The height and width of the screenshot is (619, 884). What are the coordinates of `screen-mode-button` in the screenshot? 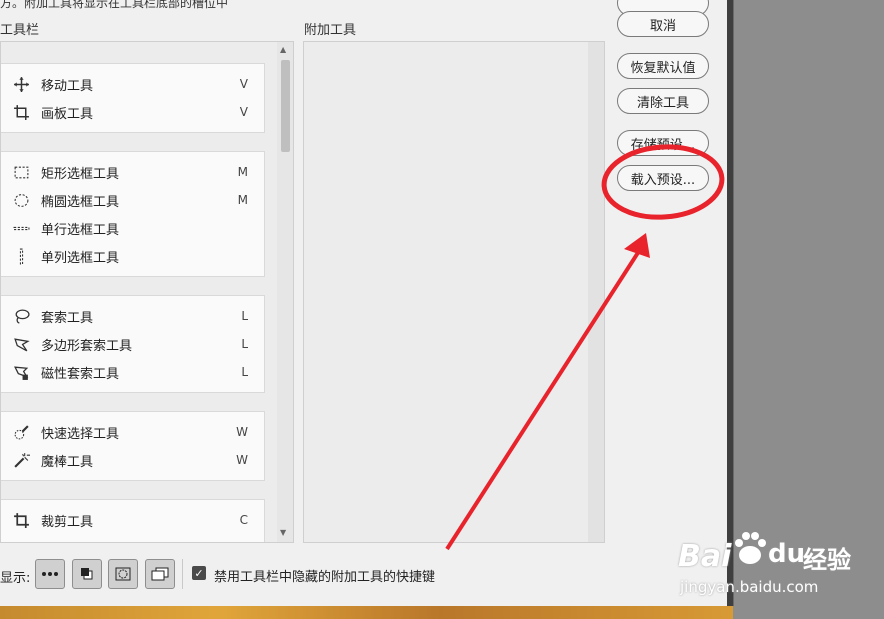 It's located at (160, 574).